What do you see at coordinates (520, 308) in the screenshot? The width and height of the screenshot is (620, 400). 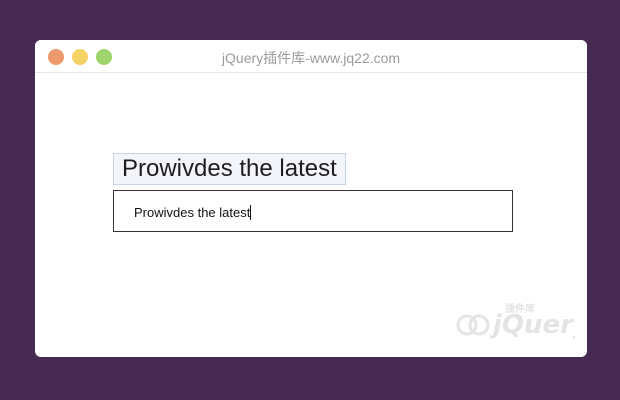 I see `watermark-sub: 插件库` at bounding box center [520, 308].